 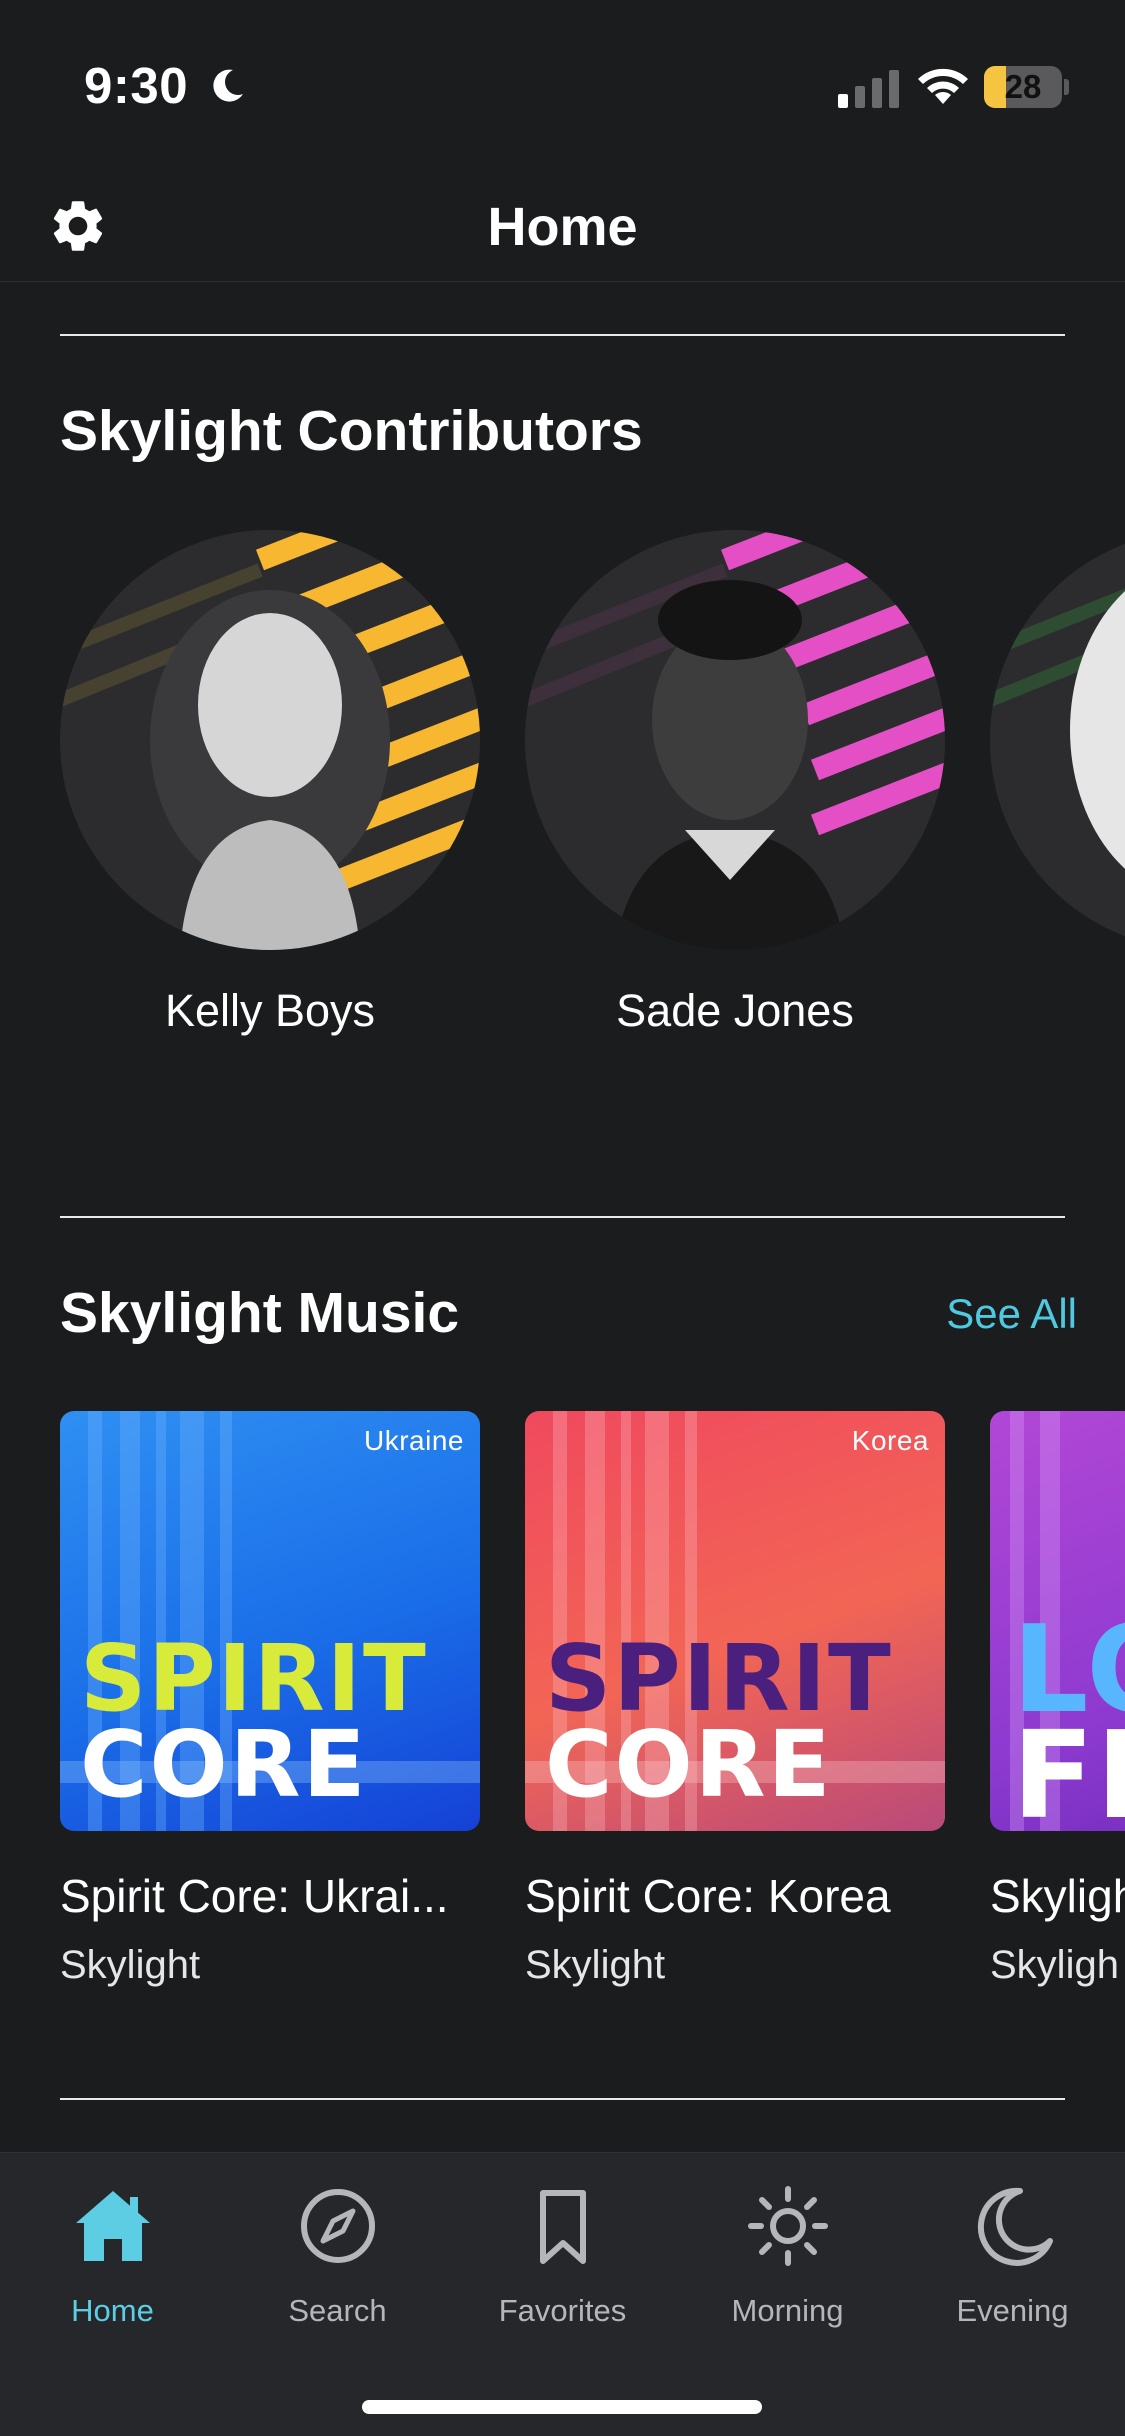 I want to click on contributor-card: Kelly Boys, so click(x=270, y=783).